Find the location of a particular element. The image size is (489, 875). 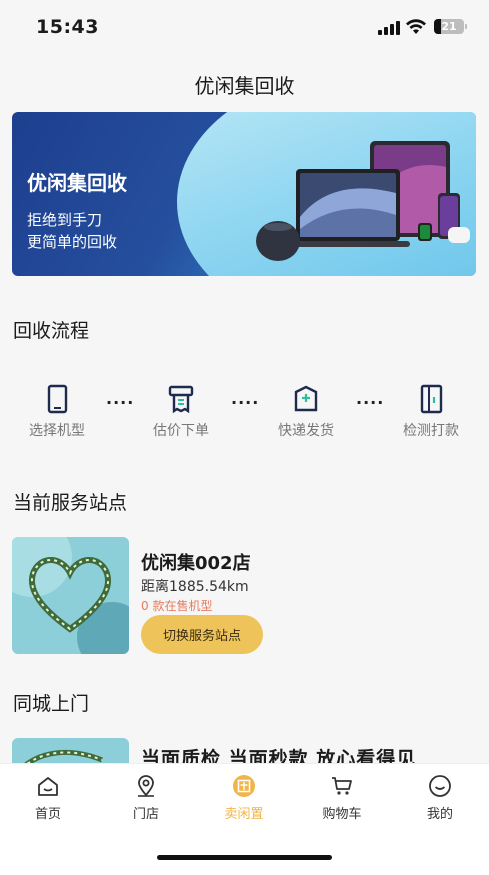

process-steps: 选择机型 ···· 估价下单 ···· 快递发货 ···· 检测打款 is located at coordinates (244, 411).